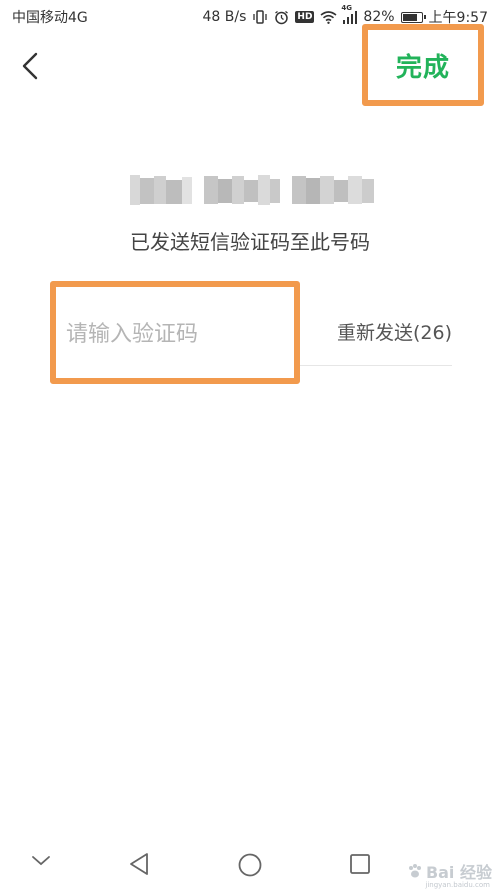  I want to click on paw-icon, so click(414, 871).